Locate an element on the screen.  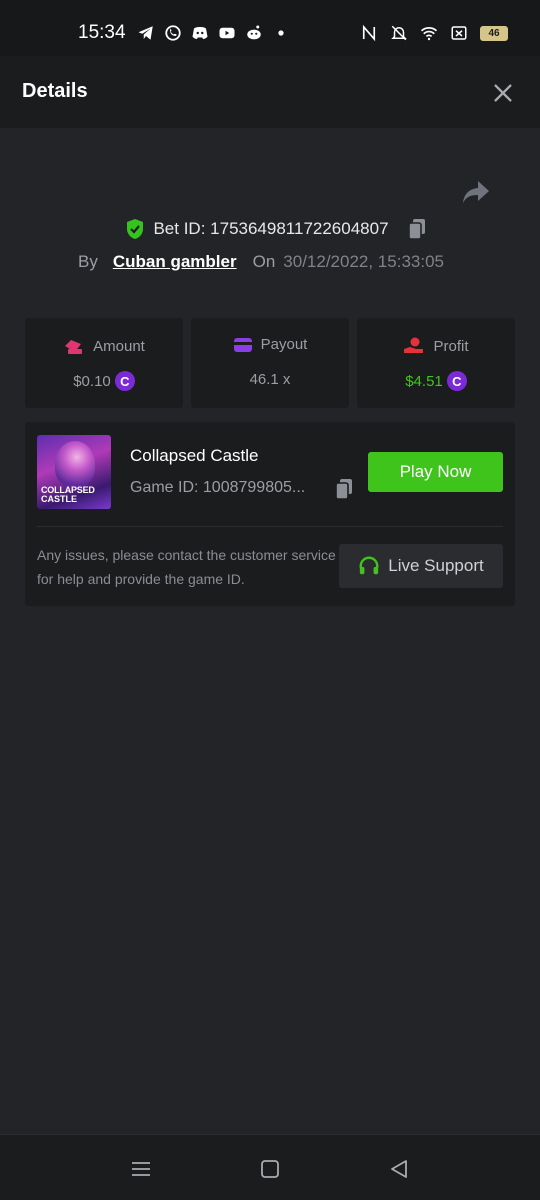
telegram-icon is located at coordinates (145, 33).